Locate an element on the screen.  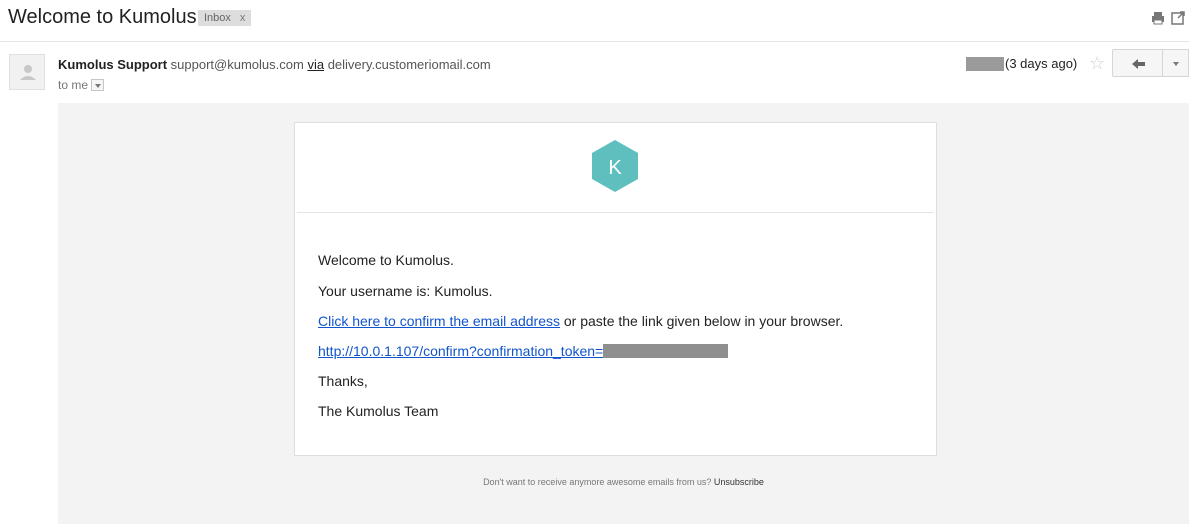
signature-text: The Kumolus Team is located at coordinates (378, 411).